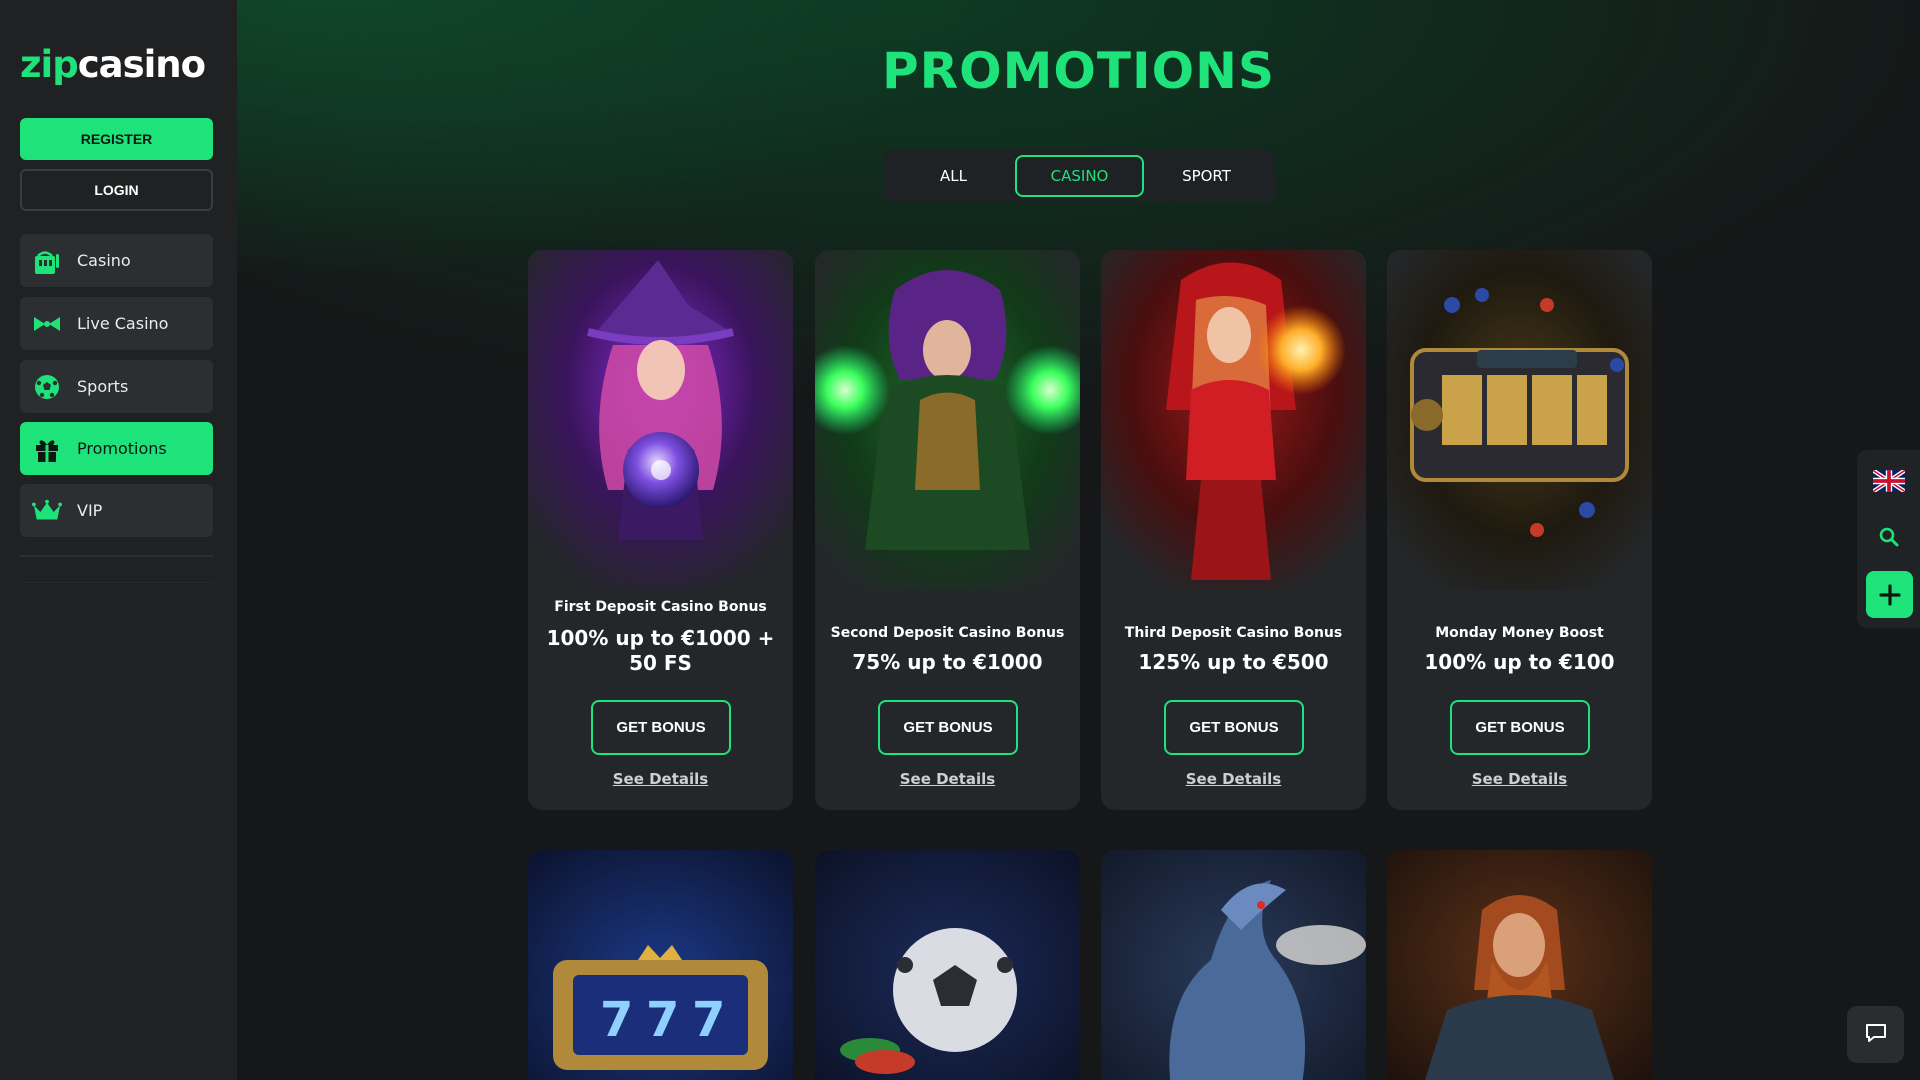  What do you see at coordinates (1889, 481) in the screenshot?
I see `uk-flag-icon` at bounding box center [1889, 481].